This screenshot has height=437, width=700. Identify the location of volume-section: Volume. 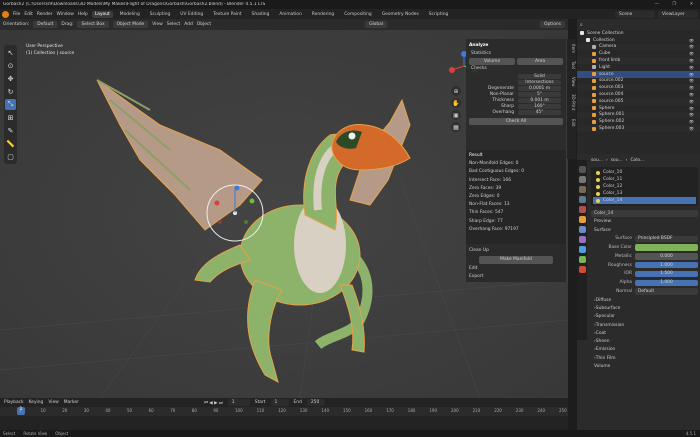
(644, 366).